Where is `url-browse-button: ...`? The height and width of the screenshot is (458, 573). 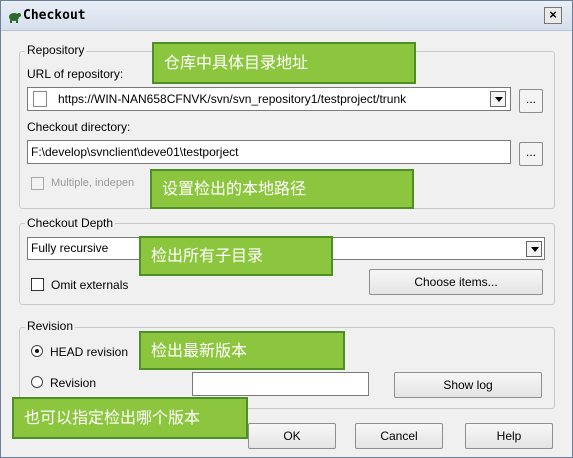
url-browse-button: ... is located at coordinates (531, 101).